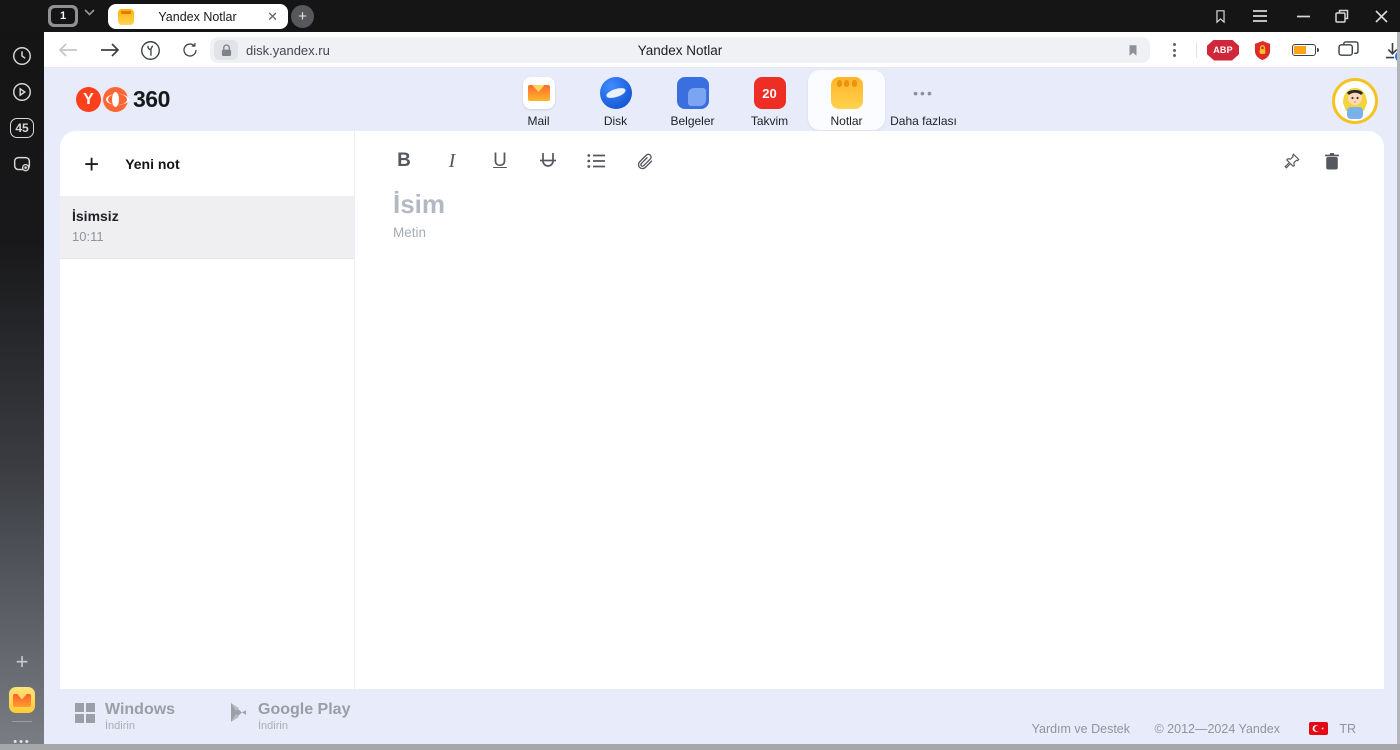 Image resolution: width=1400 pixels, height=750 pixels. What do you see at coordinates (190, 50) in the screenshot?
I see `refresh-icon` at bounding box center [190, 50].